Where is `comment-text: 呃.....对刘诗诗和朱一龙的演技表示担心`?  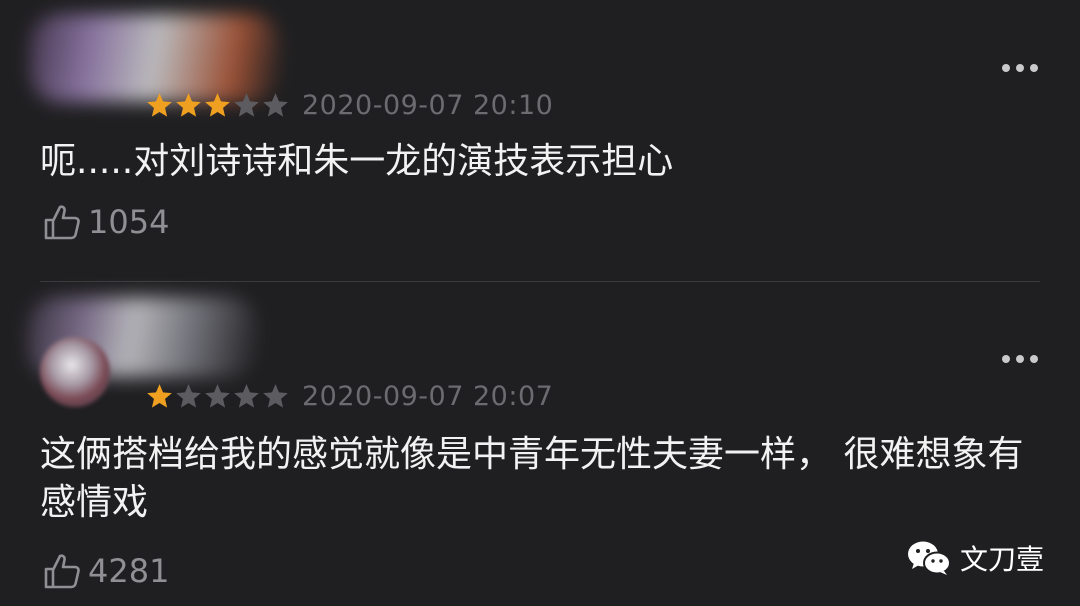
comment-text: 呃.....对刘诗诗和朱一龙的演技表示担心 is located at coordinates (357, 161).